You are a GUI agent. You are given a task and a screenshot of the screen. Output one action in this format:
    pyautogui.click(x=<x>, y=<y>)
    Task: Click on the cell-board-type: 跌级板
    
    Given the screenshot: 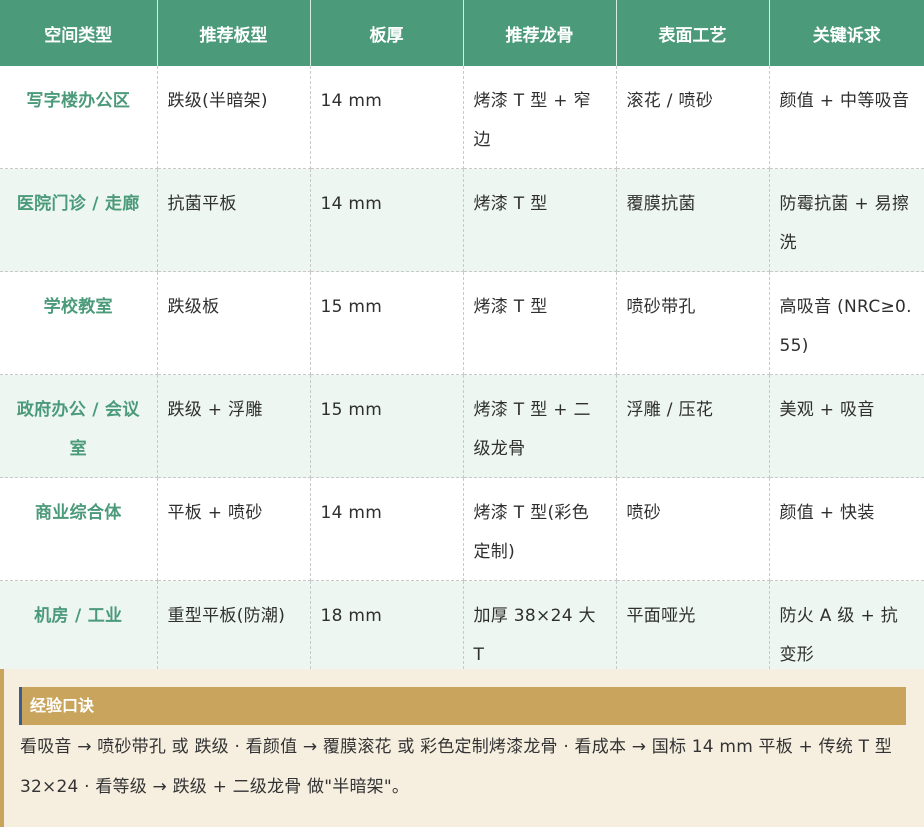 What is the action you would take?
    pyautogui.click(x=234, y=323)
    